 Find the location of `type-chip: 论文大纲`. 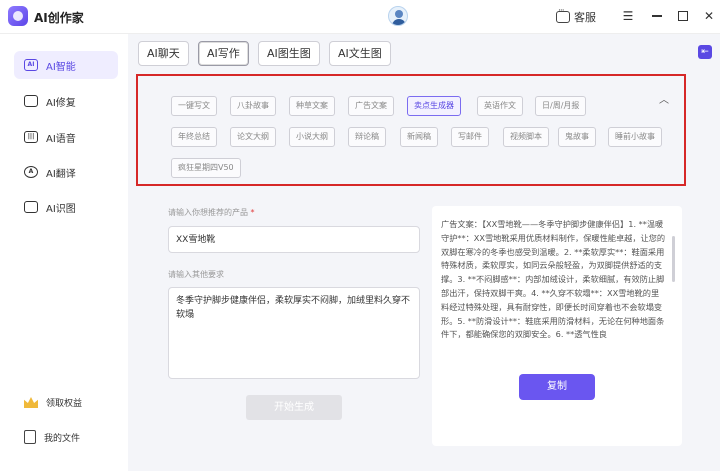

type-chip: 论文大纲 is located at coordinates (253, 137).